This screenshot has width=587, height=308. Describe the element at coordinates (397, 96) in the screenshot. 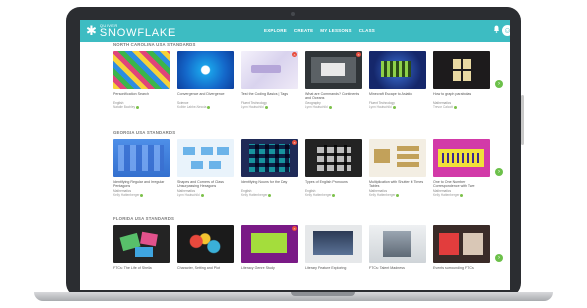

I see `card-title: Minecraft Escape to Asiatic` at that location.